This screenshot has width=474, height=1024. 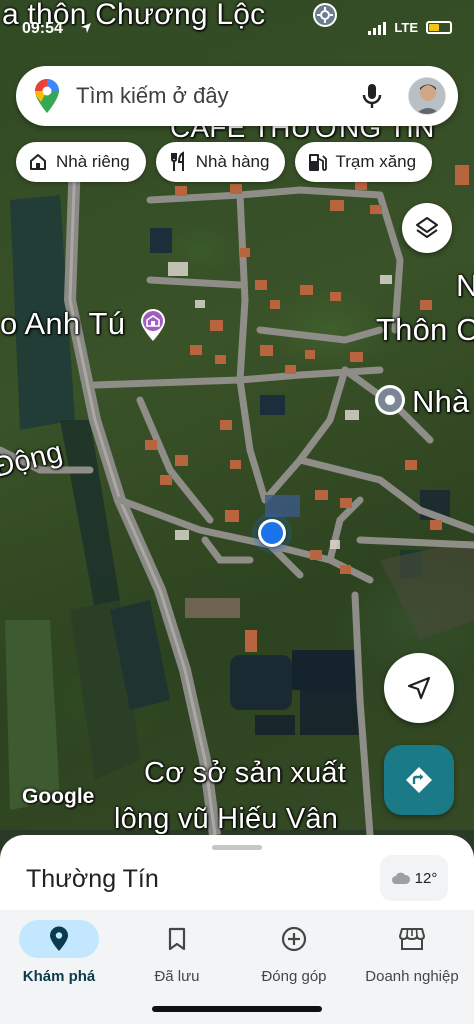 I want to click on weather-chip: 12°, so click(x=414, y=878).